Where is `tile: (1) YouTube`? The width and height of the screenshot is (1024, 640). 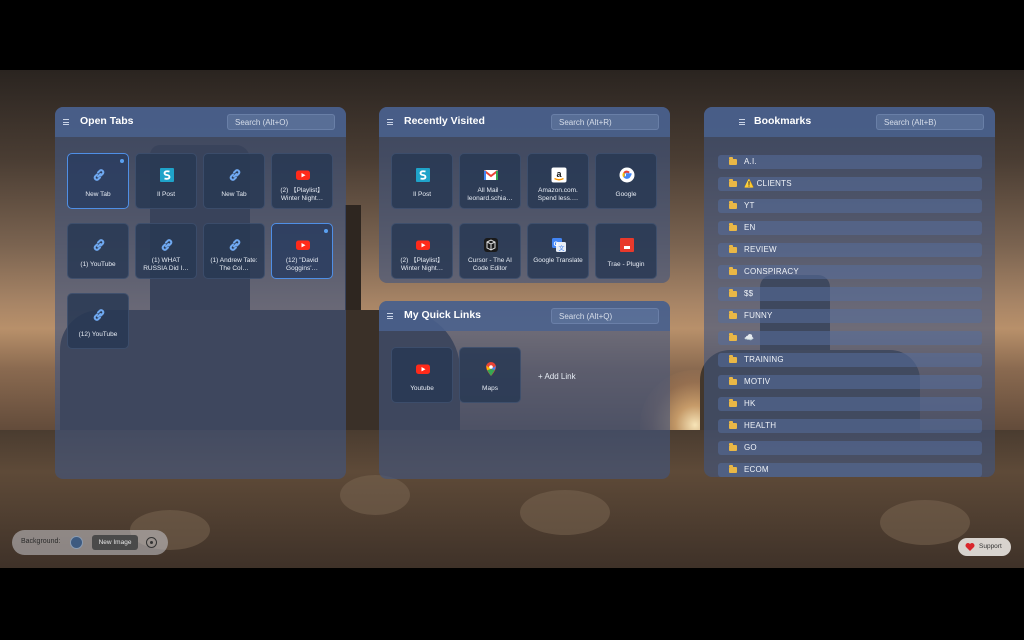
tile: (1) YouTube is located at coordinates (98, 251).